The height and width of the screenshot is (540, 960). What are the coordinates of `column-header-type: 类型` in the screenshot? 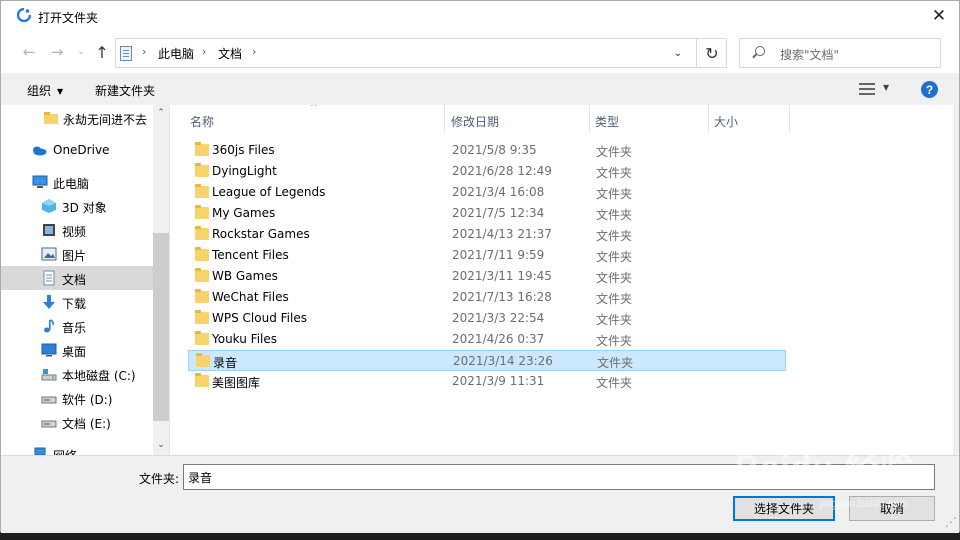 It's located at (649, 119).